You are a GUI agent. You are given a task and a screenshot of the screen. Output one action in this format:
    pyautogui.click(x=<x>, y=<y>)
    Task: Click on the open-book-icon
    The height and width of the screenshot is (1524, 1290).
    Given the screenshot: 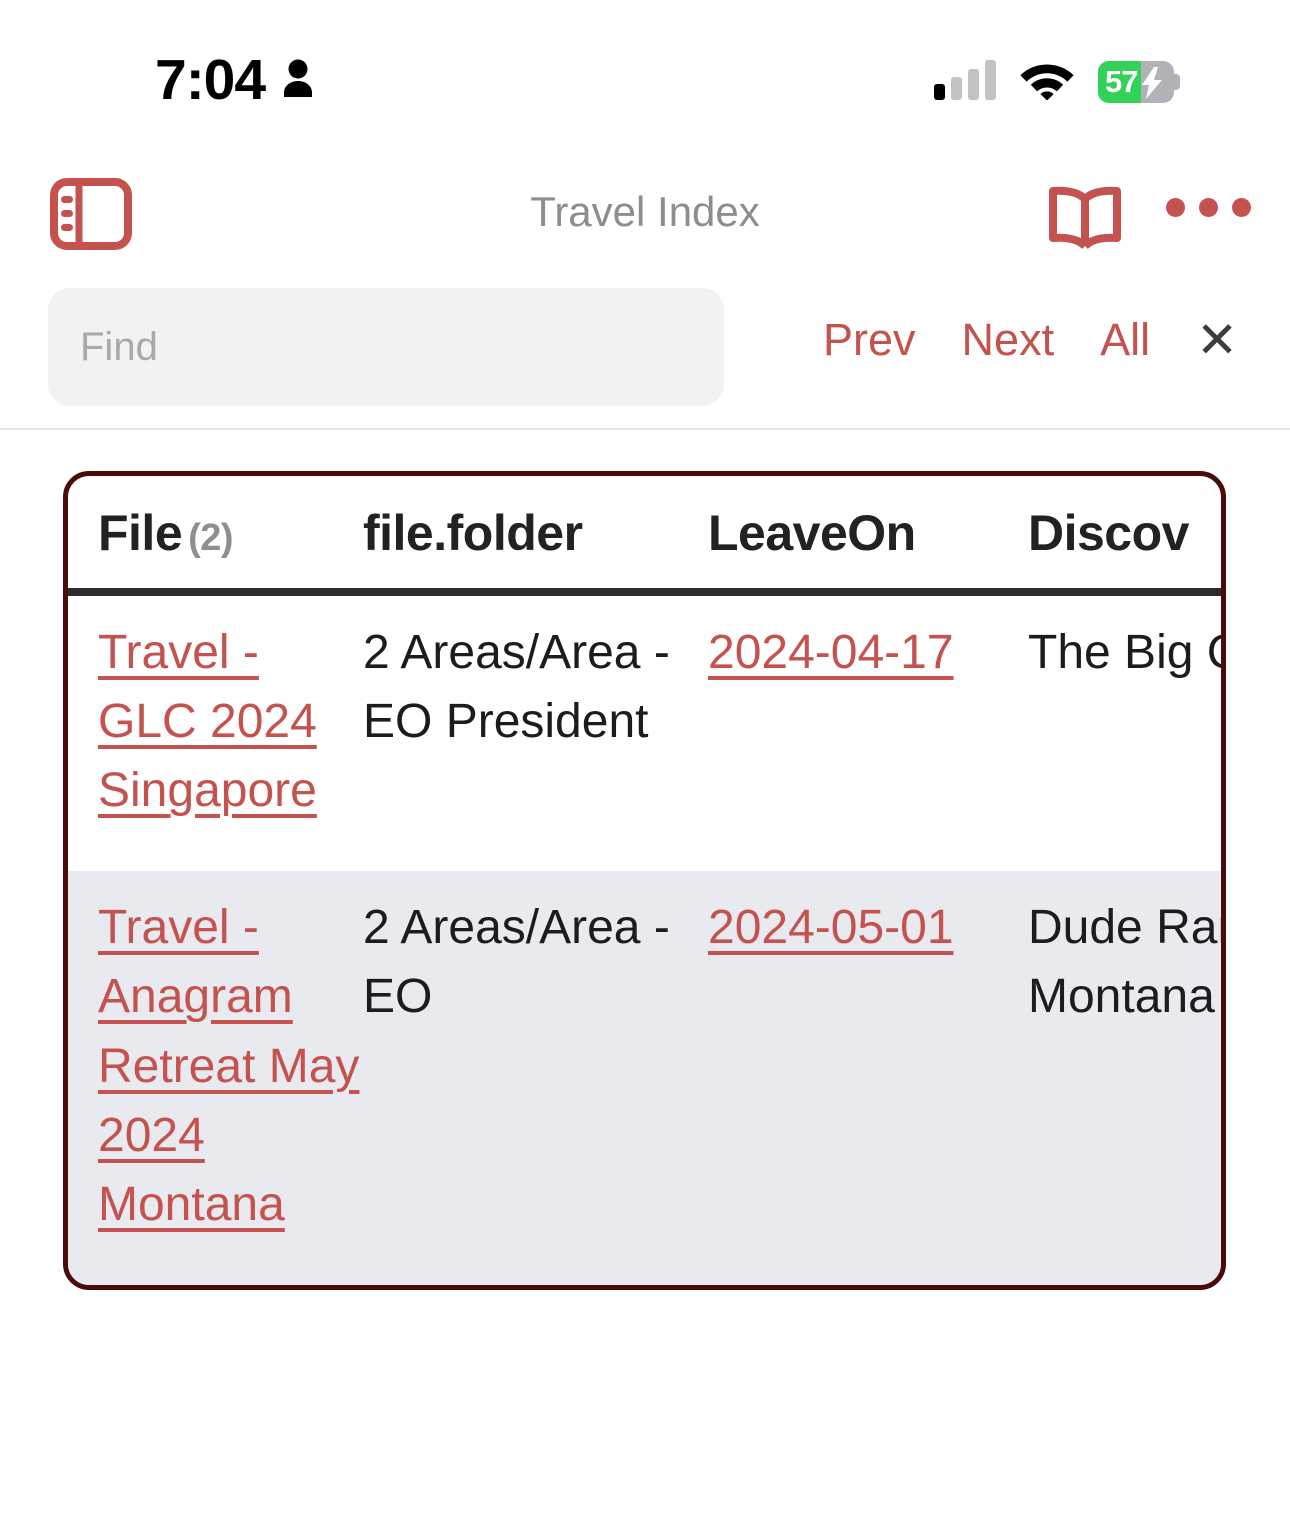 What is the action you would take?
    pyautogui.click(x=1085, y=221)
    